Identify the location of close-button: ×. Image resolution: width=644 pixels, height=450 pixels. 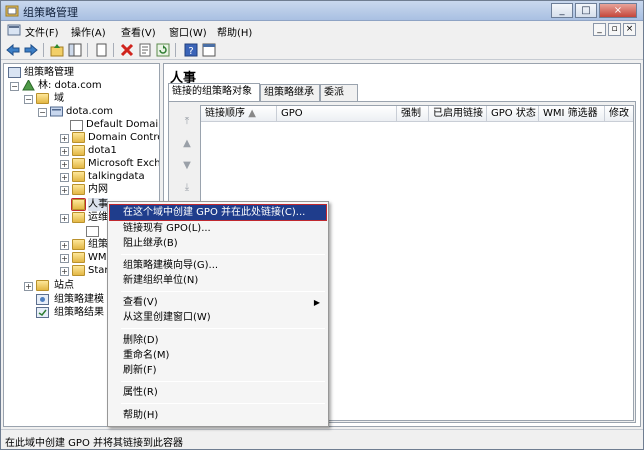
(618, 10).